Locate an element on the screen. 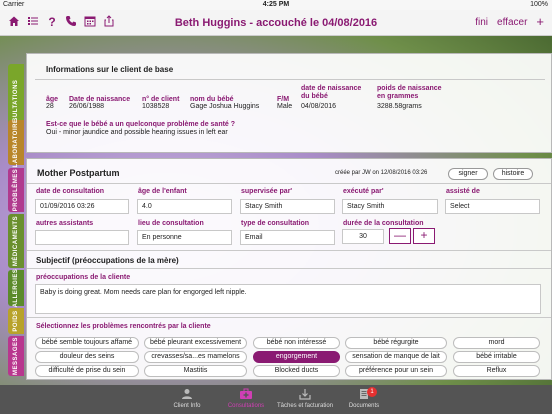 Image resolution: width=552 pixels, height=414 pixels. done-button: fini is located at coordinates (481, 22).